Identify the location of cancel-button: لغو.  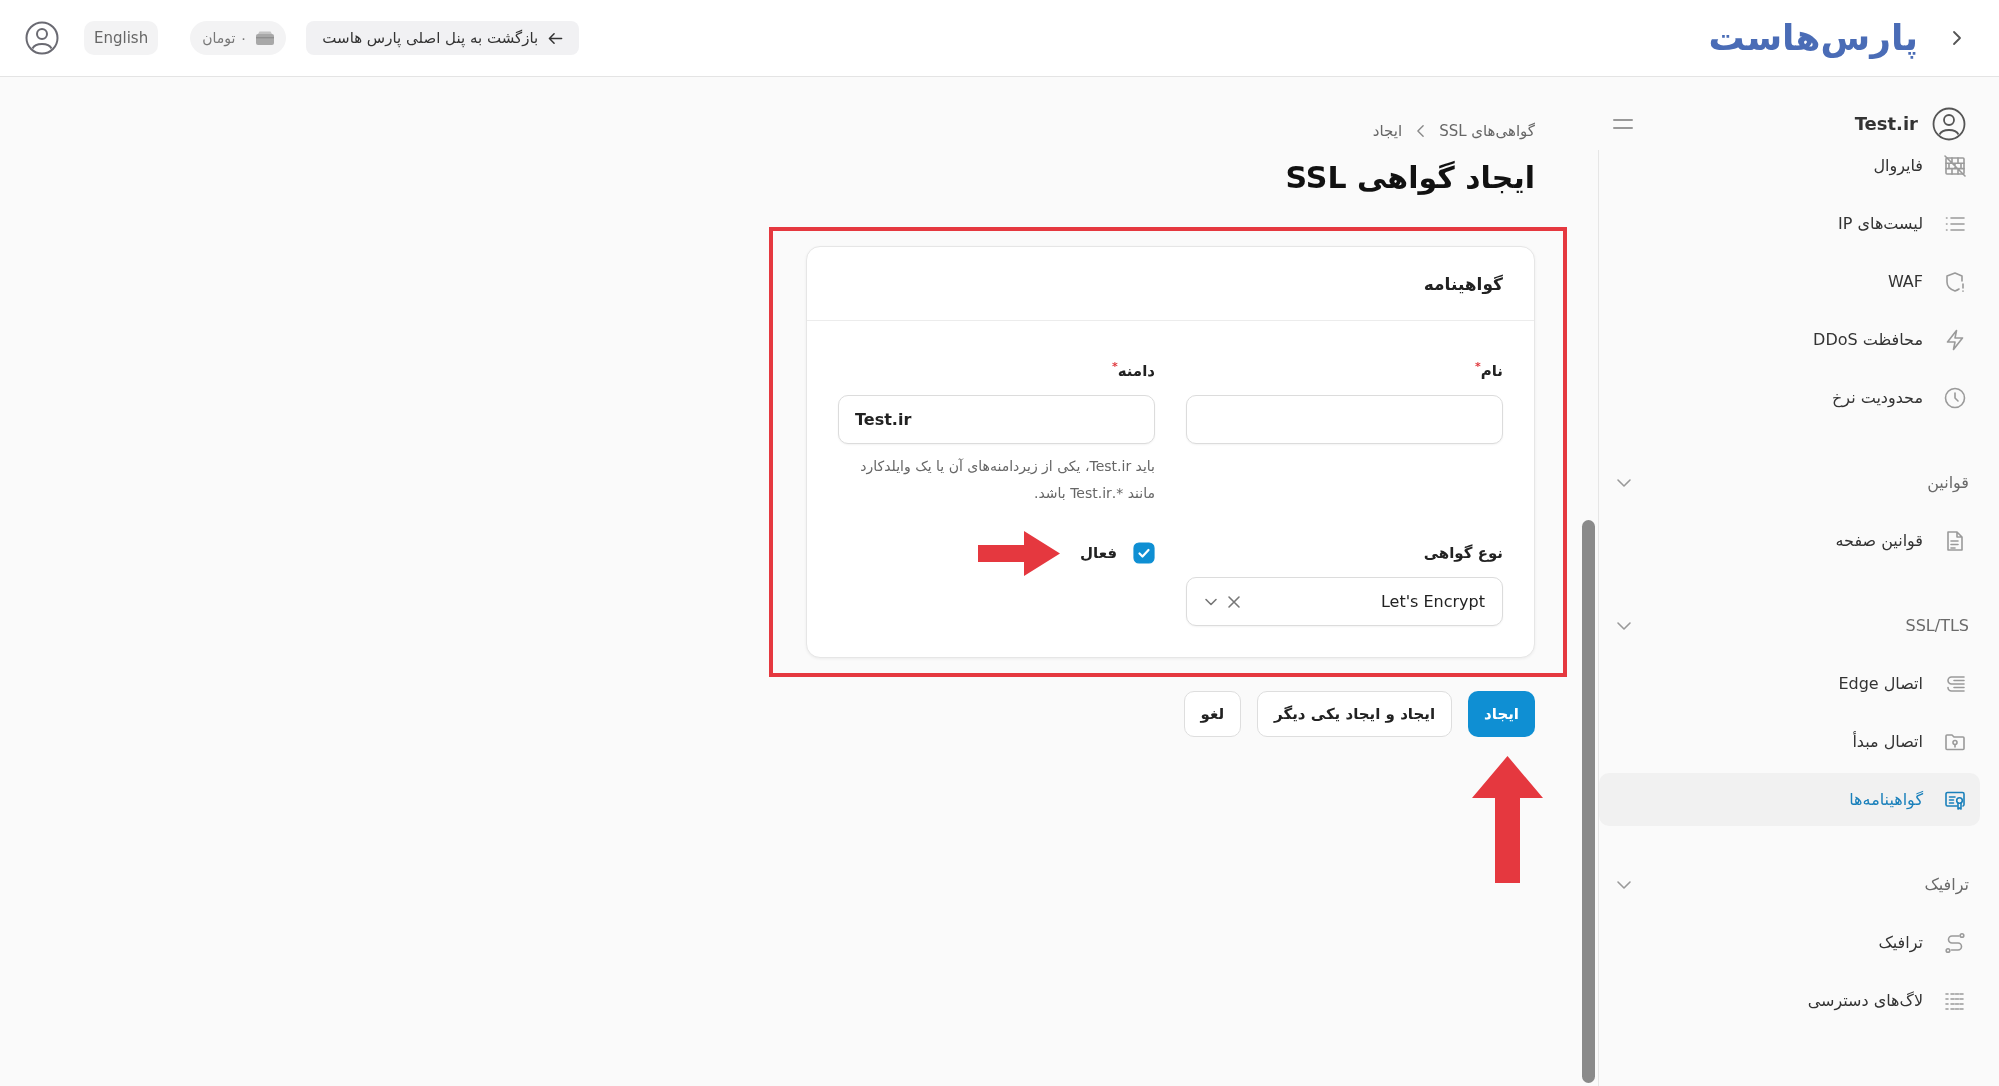
(1212, 714).